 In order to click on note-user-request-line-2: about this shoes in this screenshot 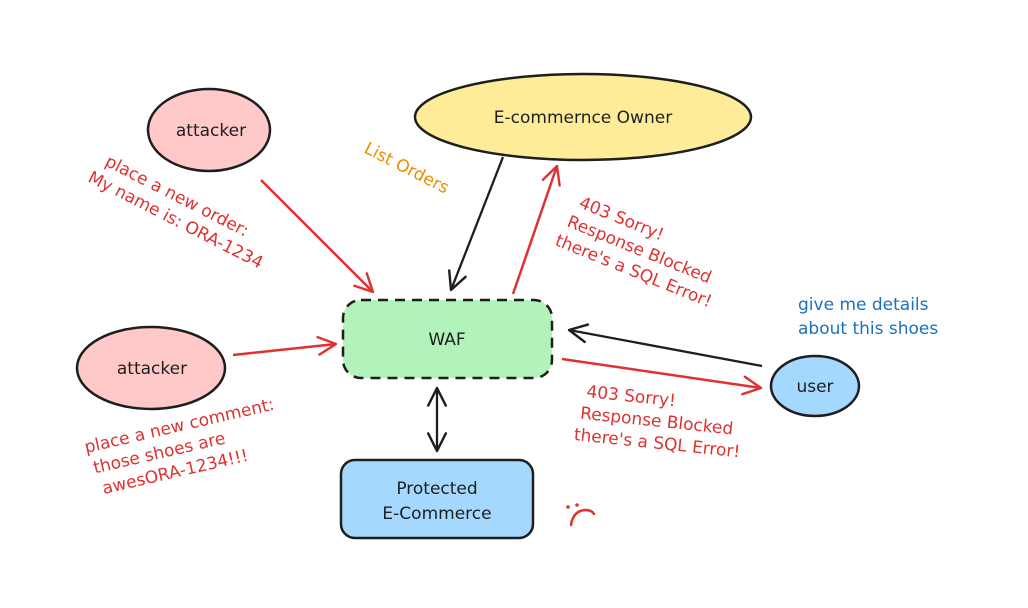, I will do `click(868, 329)`.